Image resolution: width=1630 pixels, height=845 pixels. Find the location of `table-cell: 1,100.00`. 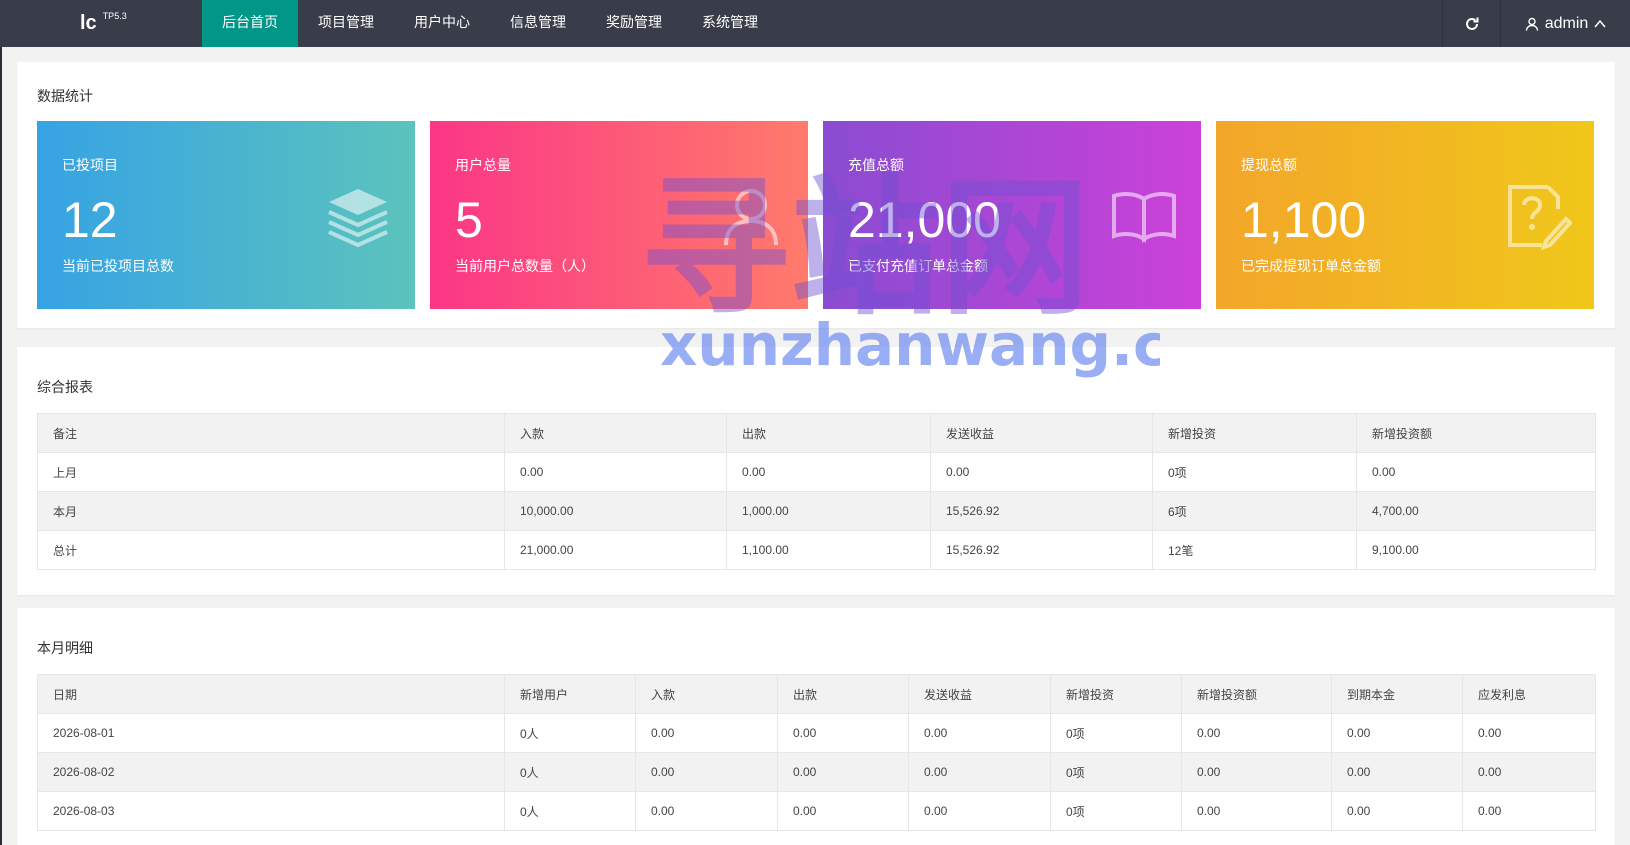

table-cell: 1,100.00 is located at coordinates (828, 550).